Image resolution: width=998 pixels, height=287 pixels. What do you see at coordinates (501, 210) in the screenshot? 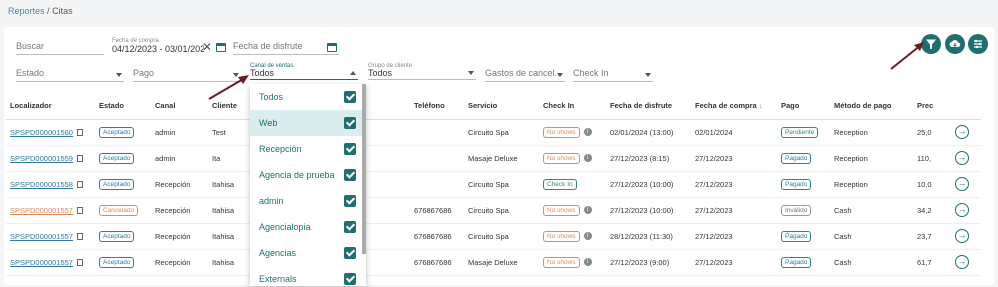
I see `servicio-cell: Circuito Spa` at bounding box center [501, 210].